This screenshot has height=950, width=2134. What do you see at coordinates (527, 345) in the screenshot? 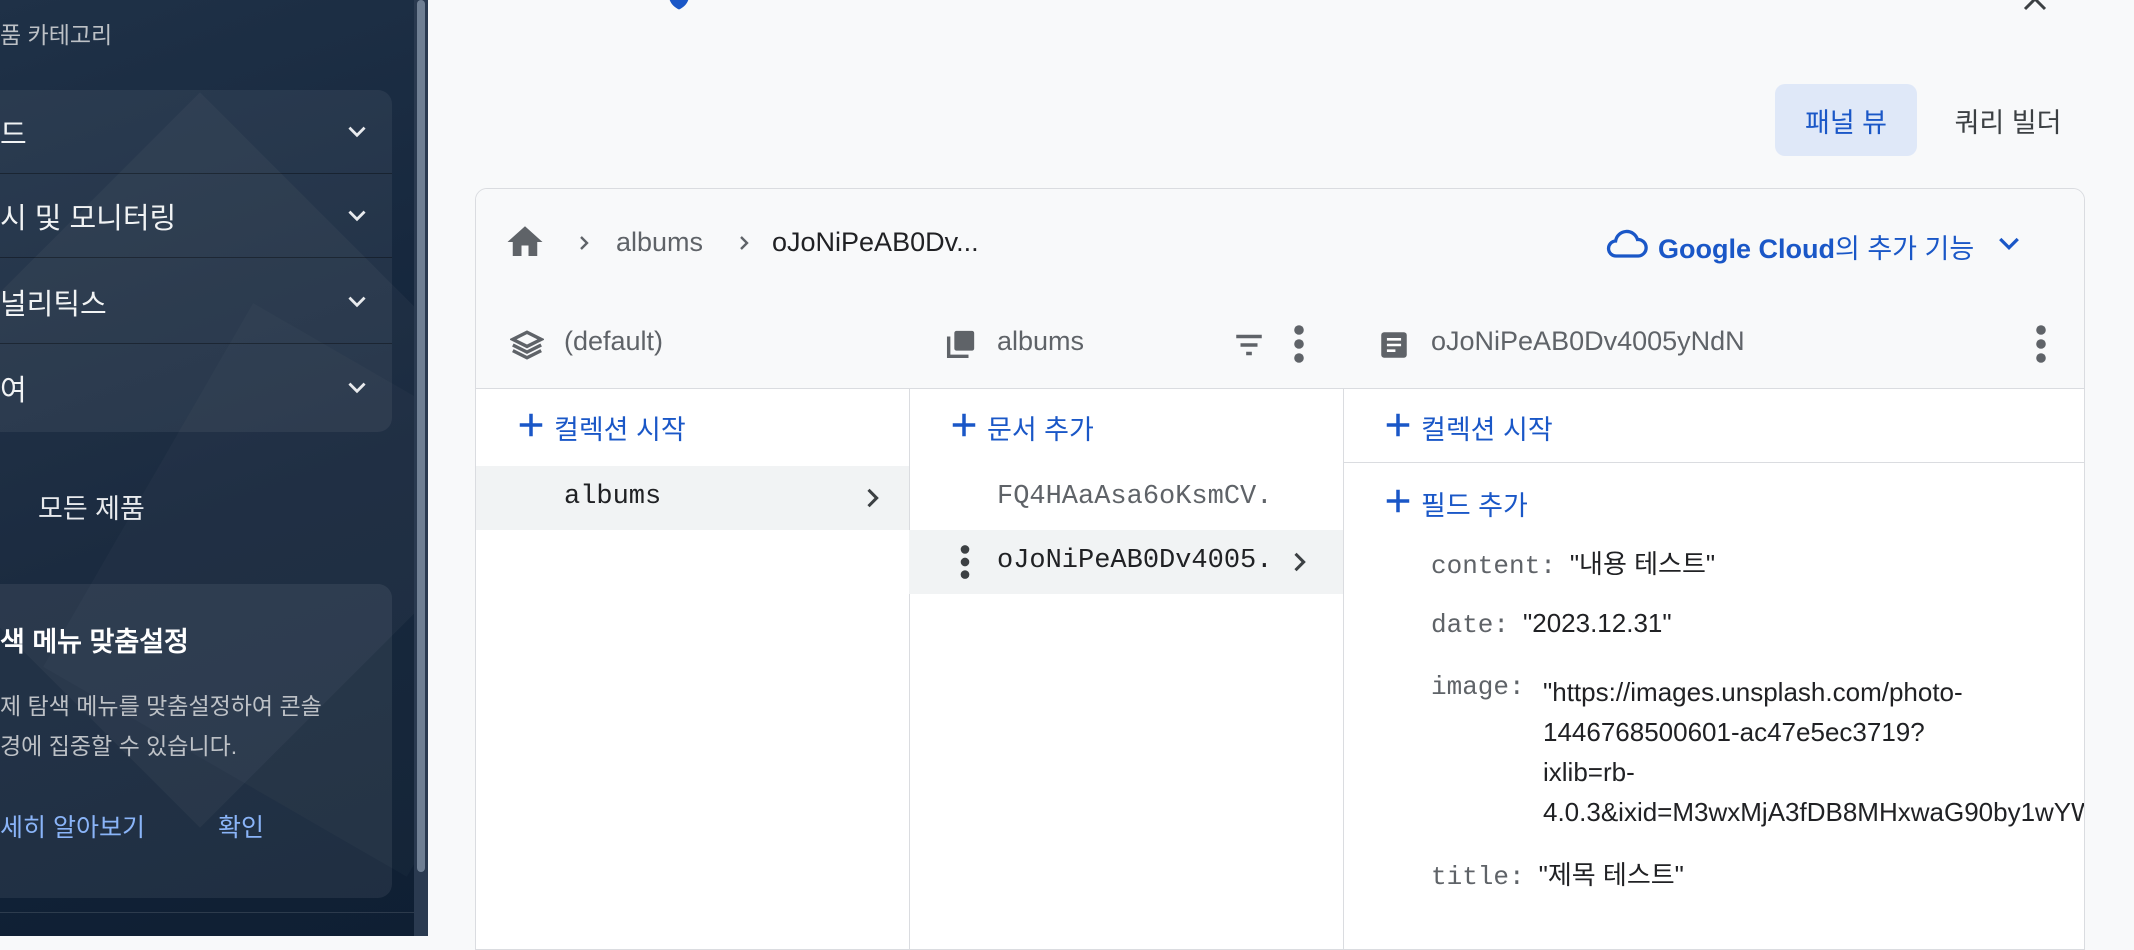
I see `database-layers-icon` at bounding box center [527, 345].